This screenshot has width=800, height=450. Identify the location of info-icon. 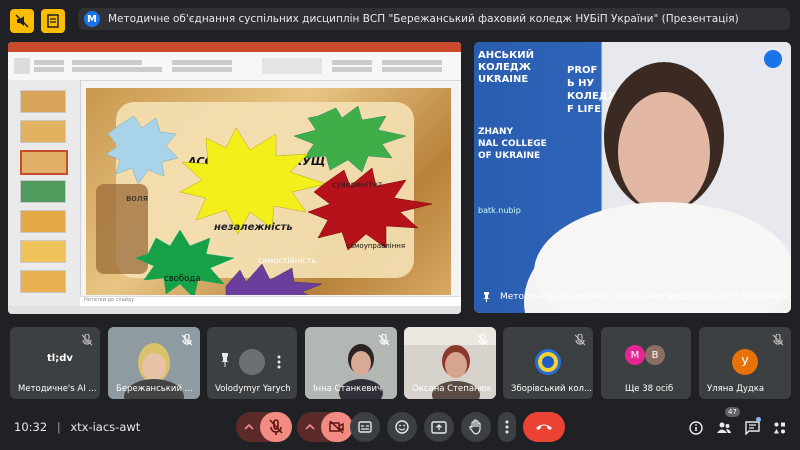
(696, 428).